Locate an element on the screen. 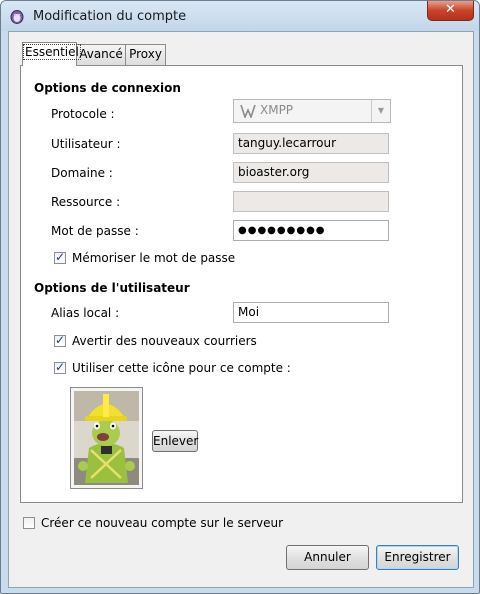 The image size is (480, 594). use-icon-checkbox: ✓ is located at coordinates (60, 367).